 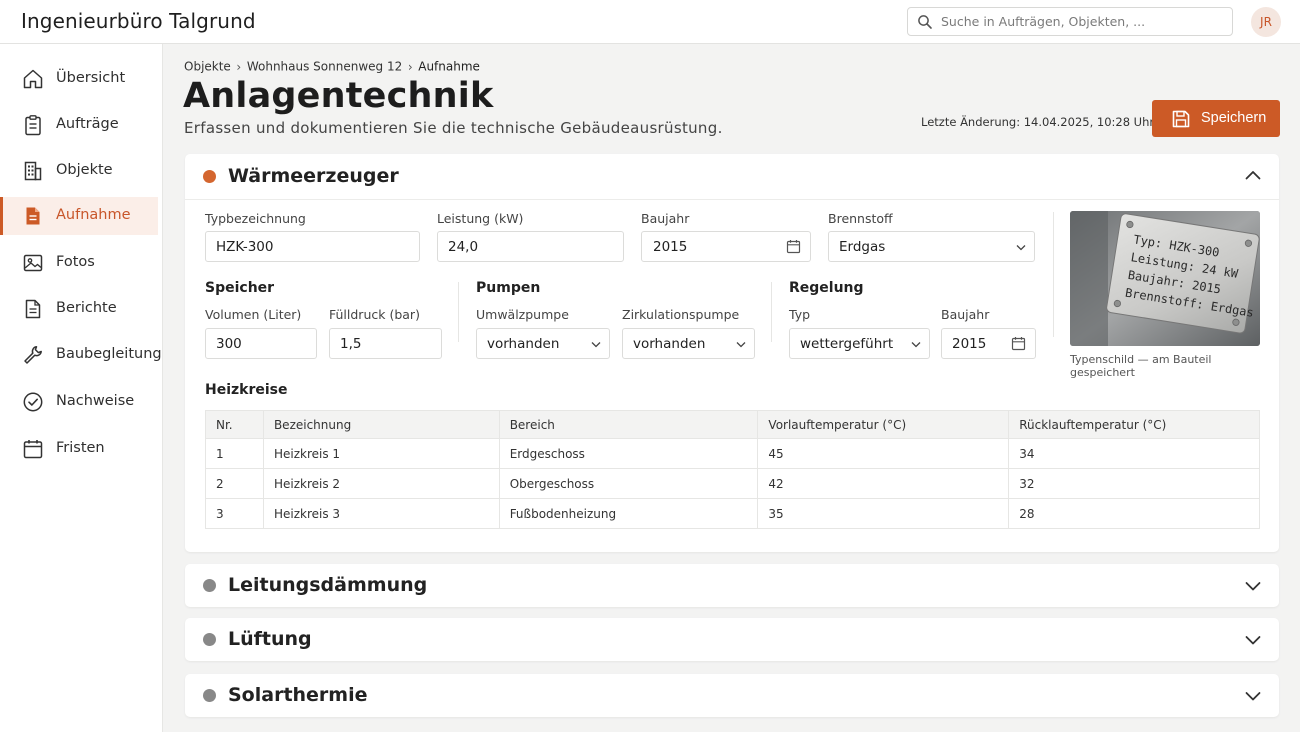 I want to click on section-header-leitungsdaemmung: Leitungsdämmung, so click(x=732, y=585).